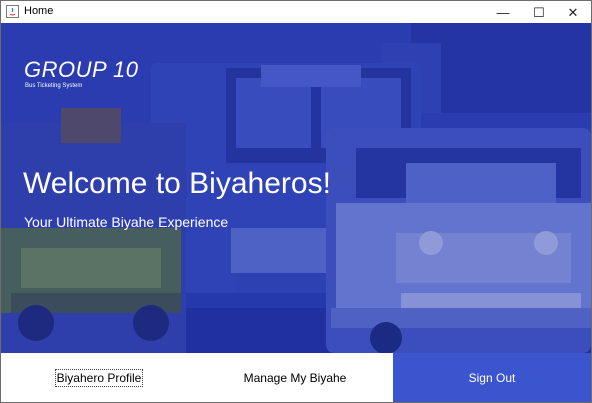  What do you see at coordinates (12, 11) in the screenshot?
I see `java-icon` at bounding box center [12, 11].